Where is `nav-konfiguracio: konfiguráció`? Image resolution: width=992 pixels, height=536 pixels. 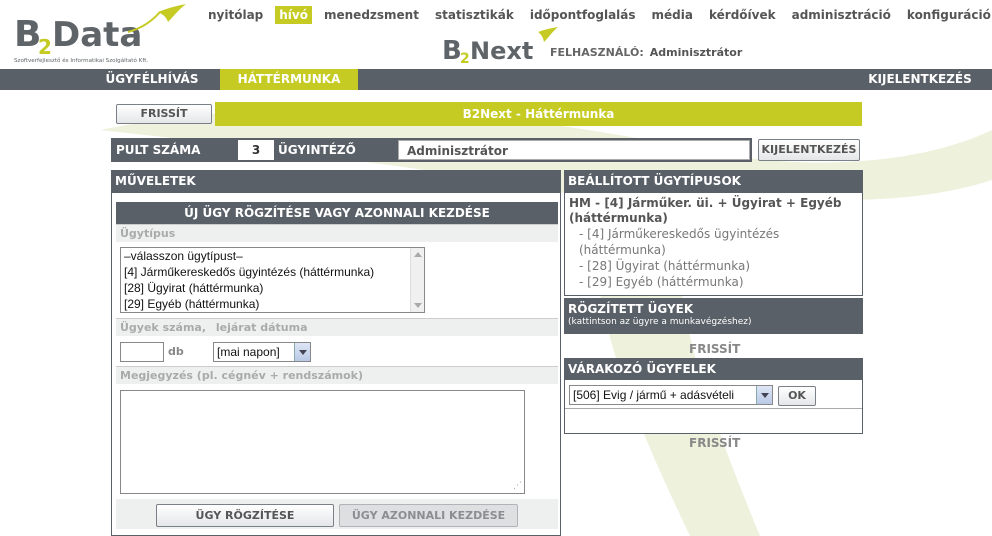 nav-konfiguracio: konfiguráció is located at coordinates (949, 15).